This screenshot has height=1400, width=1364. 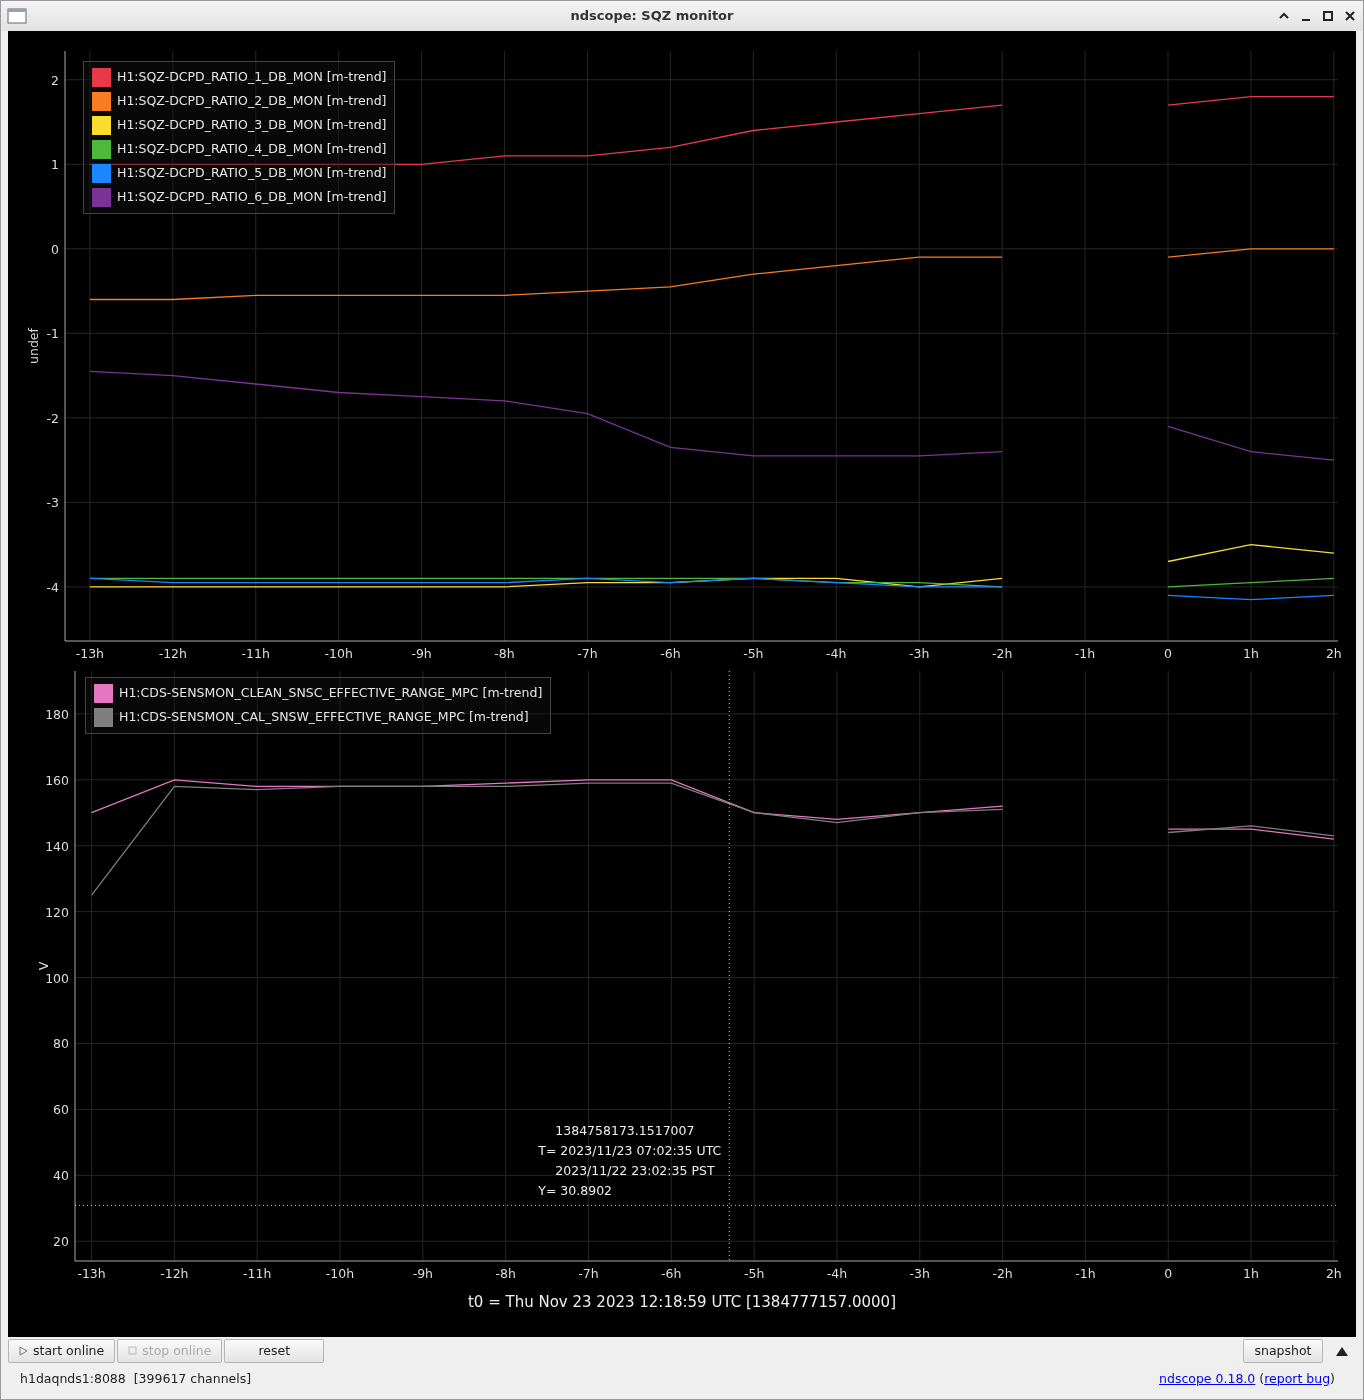 What do you see at coordinates (1207, 1378) in the screenshot?
I see `link: ndscope 0.18.0` at bounding box center [1207, 1378].